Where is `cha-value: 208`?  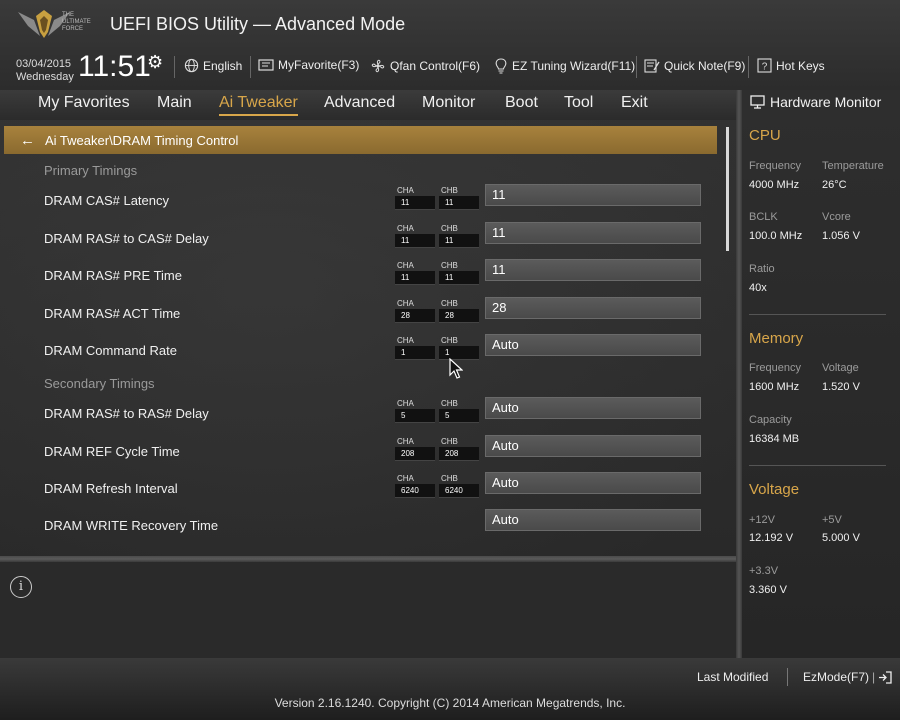 cha-value: 208 is located at coordinates (415, 454).